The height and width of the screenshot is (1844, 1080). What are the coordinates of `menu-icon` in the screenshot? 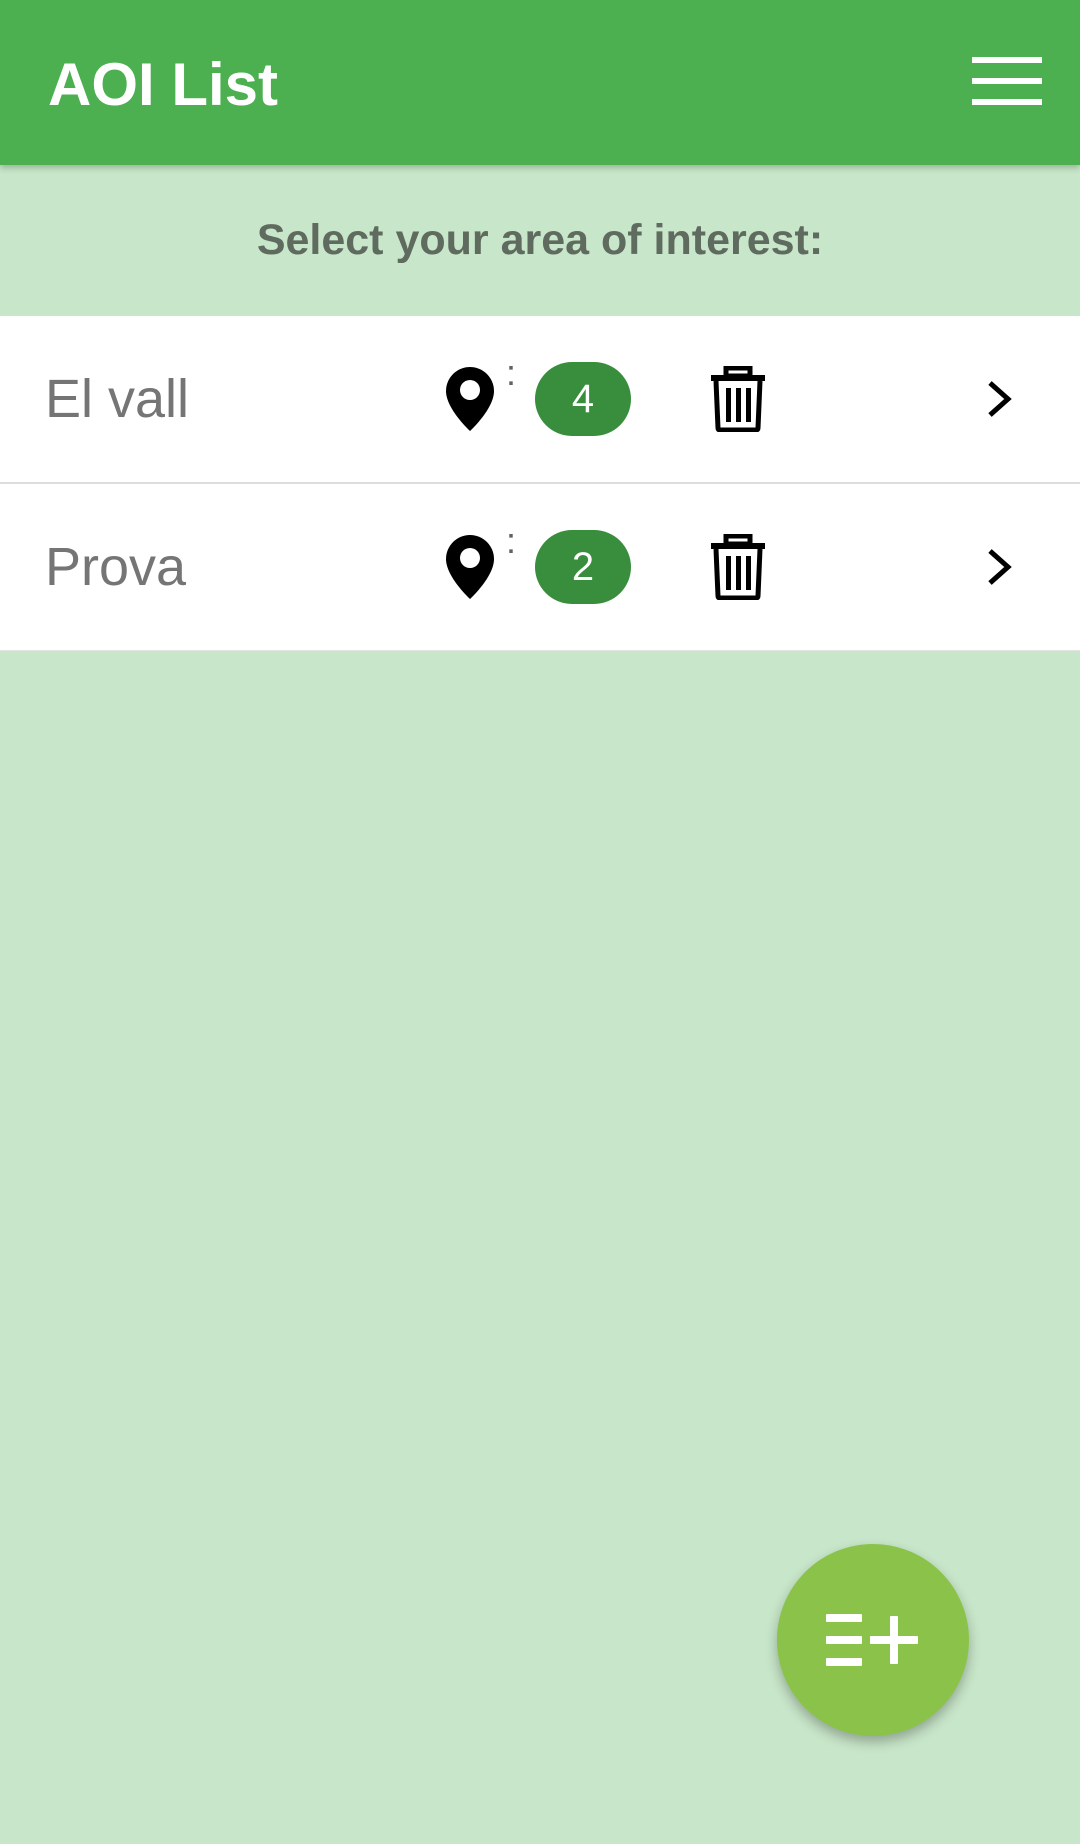 It's located at (1007, 81).